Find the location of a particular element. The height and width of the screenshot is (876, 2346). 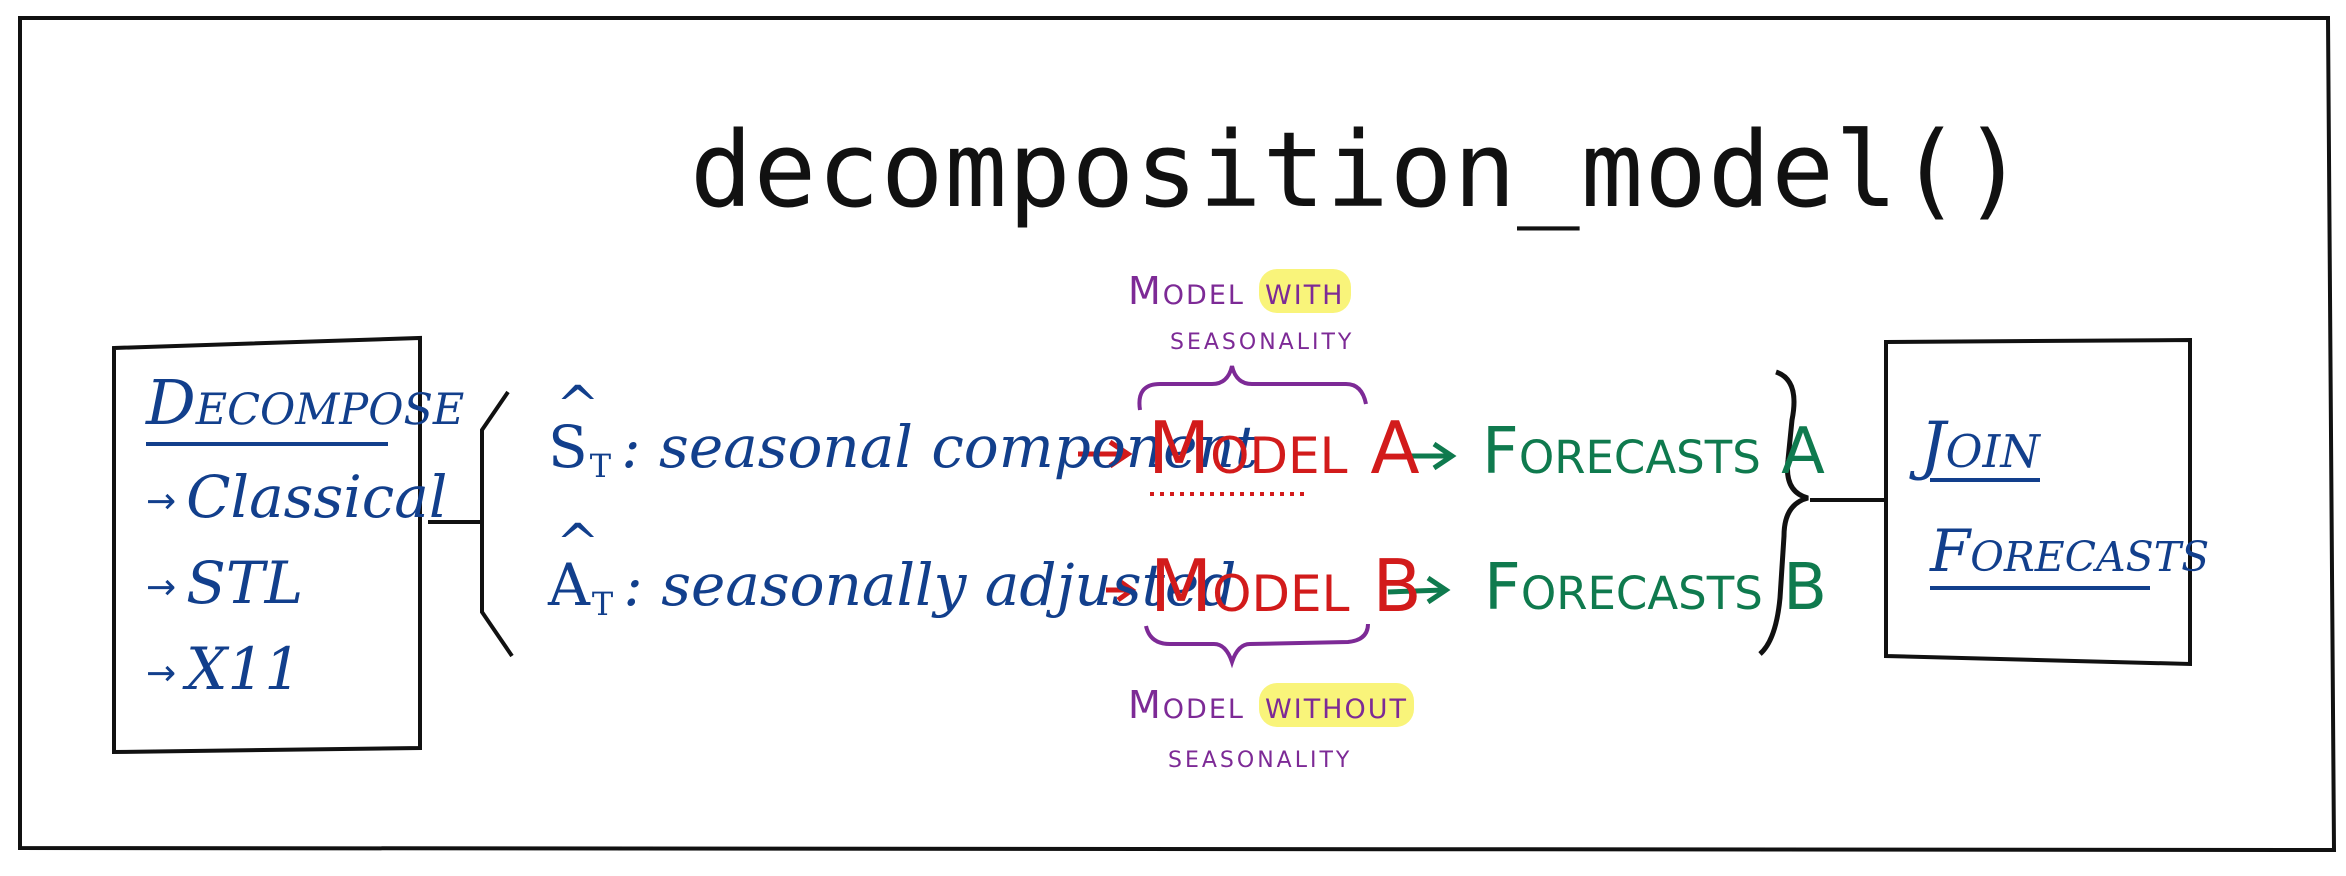

decompose-heading: Decompose is located at coordinates (305, 402).